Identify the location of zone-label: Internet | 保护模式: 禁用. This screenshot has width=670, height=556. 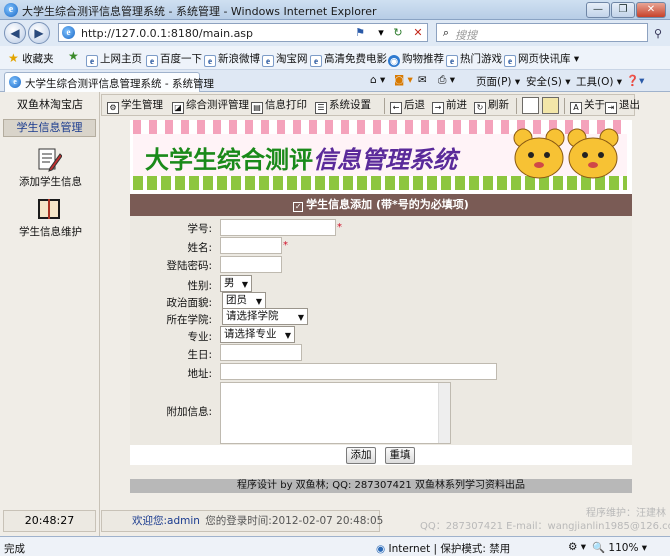
(449, 549).